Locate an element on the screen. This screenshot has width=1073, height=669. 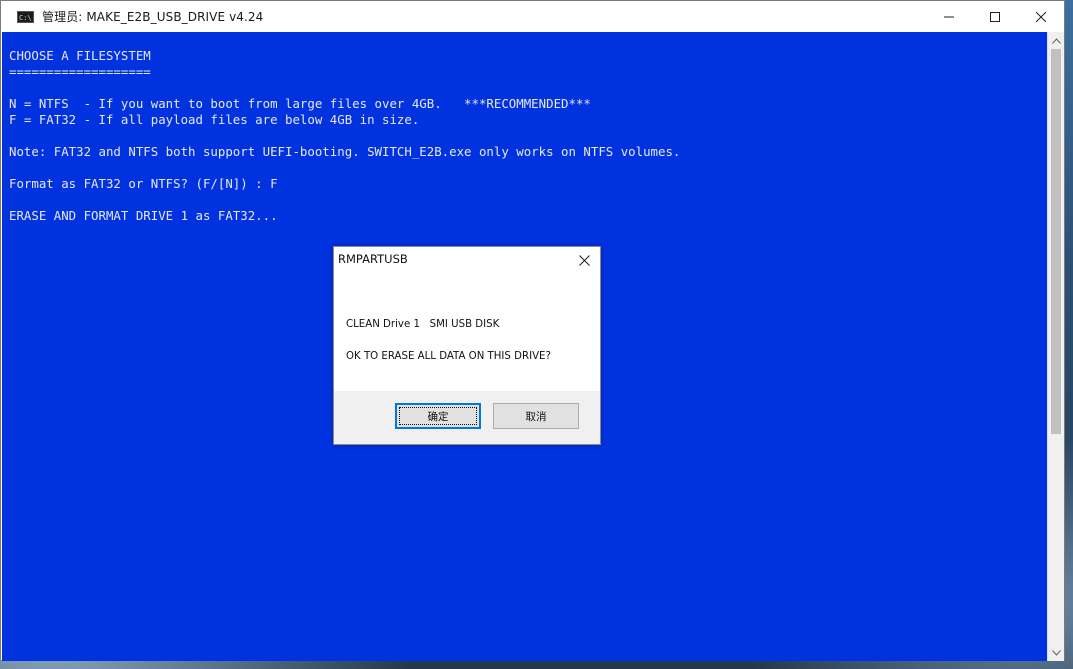
ok-button-label: 确定 is located at coordinates (438, 416).